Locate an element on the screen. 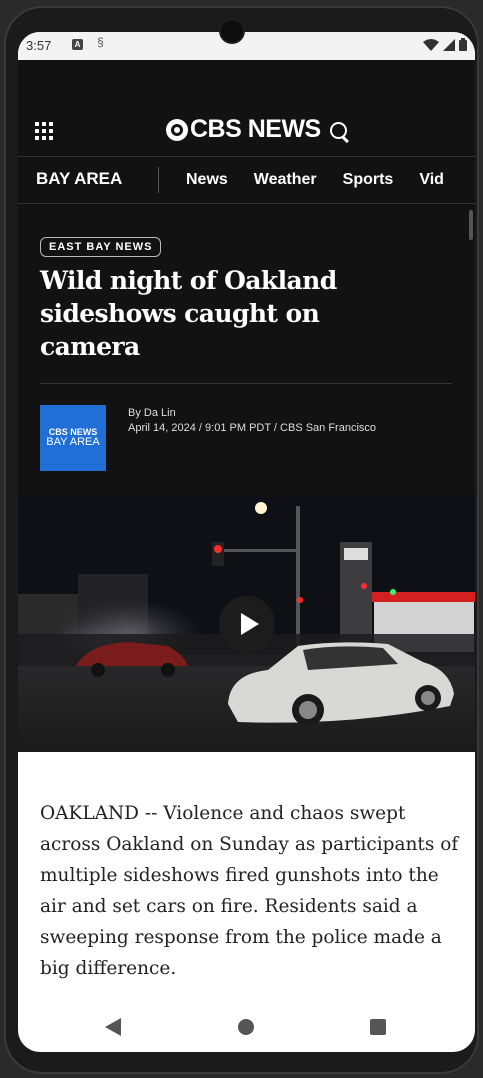 The height and width of the screenshot is (1078, 483). nav-section-bay-area: BAY AREA is located at coordinates (79, 179).